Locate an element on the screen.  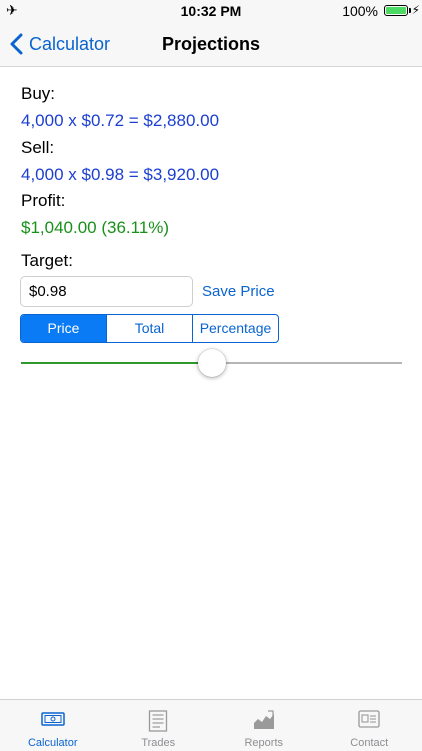
tab-trades: Trades is located at coordinates (159, 725).